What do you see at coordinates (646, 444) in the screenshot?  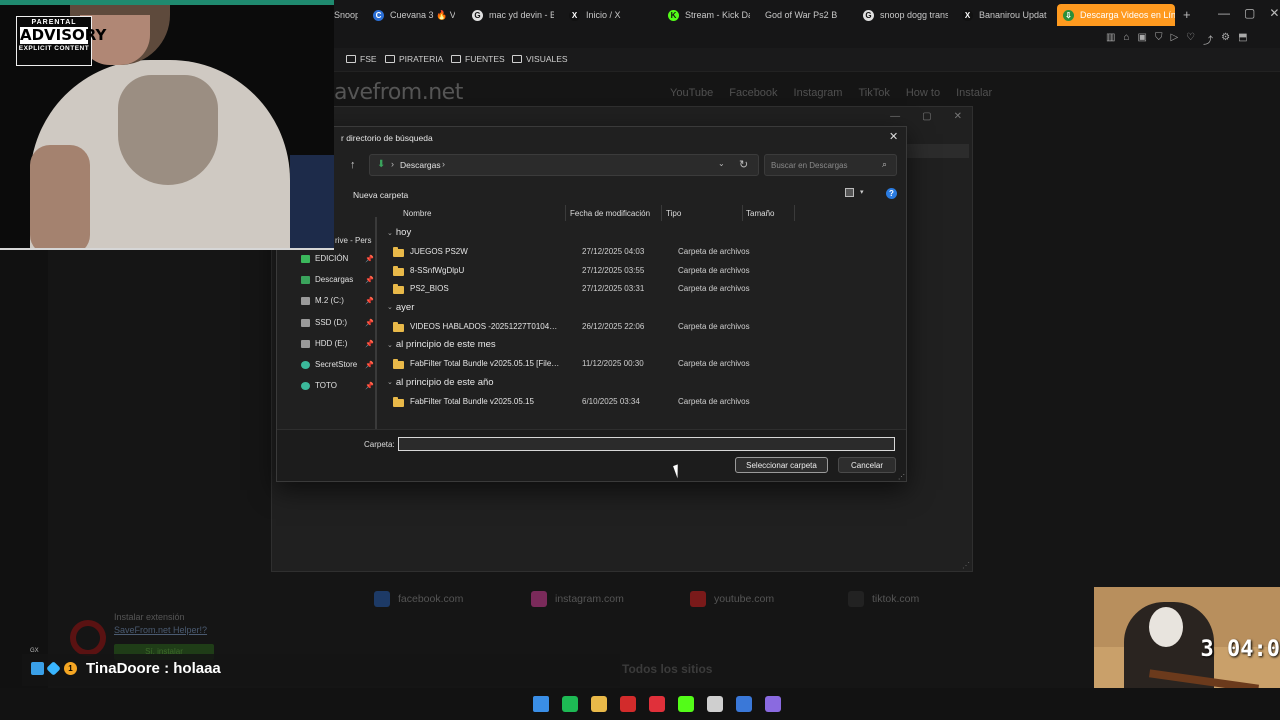 I see `folder-input` at bounding box center [646, 444].